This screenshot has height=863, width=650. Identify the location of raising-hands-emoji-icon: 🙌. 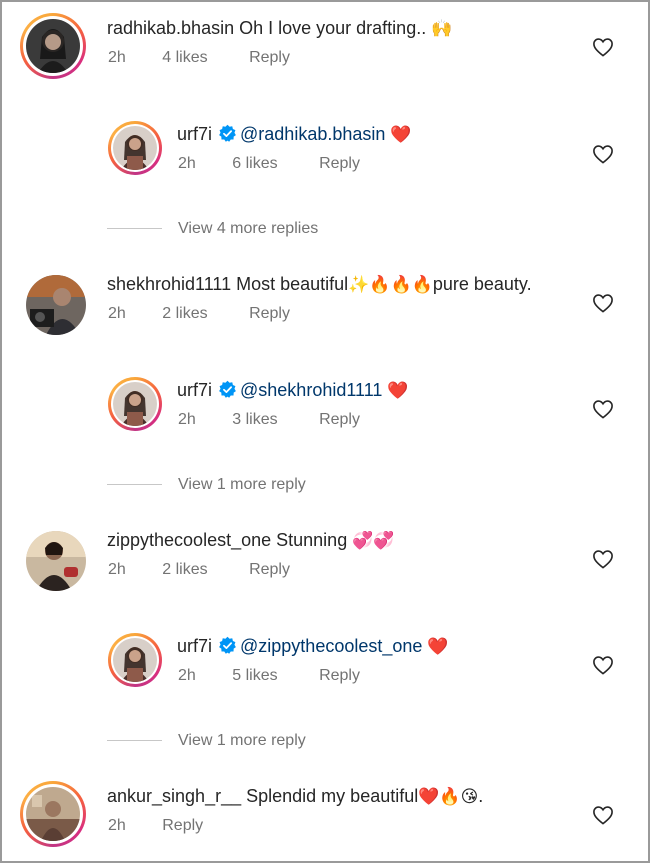
(442, 28).